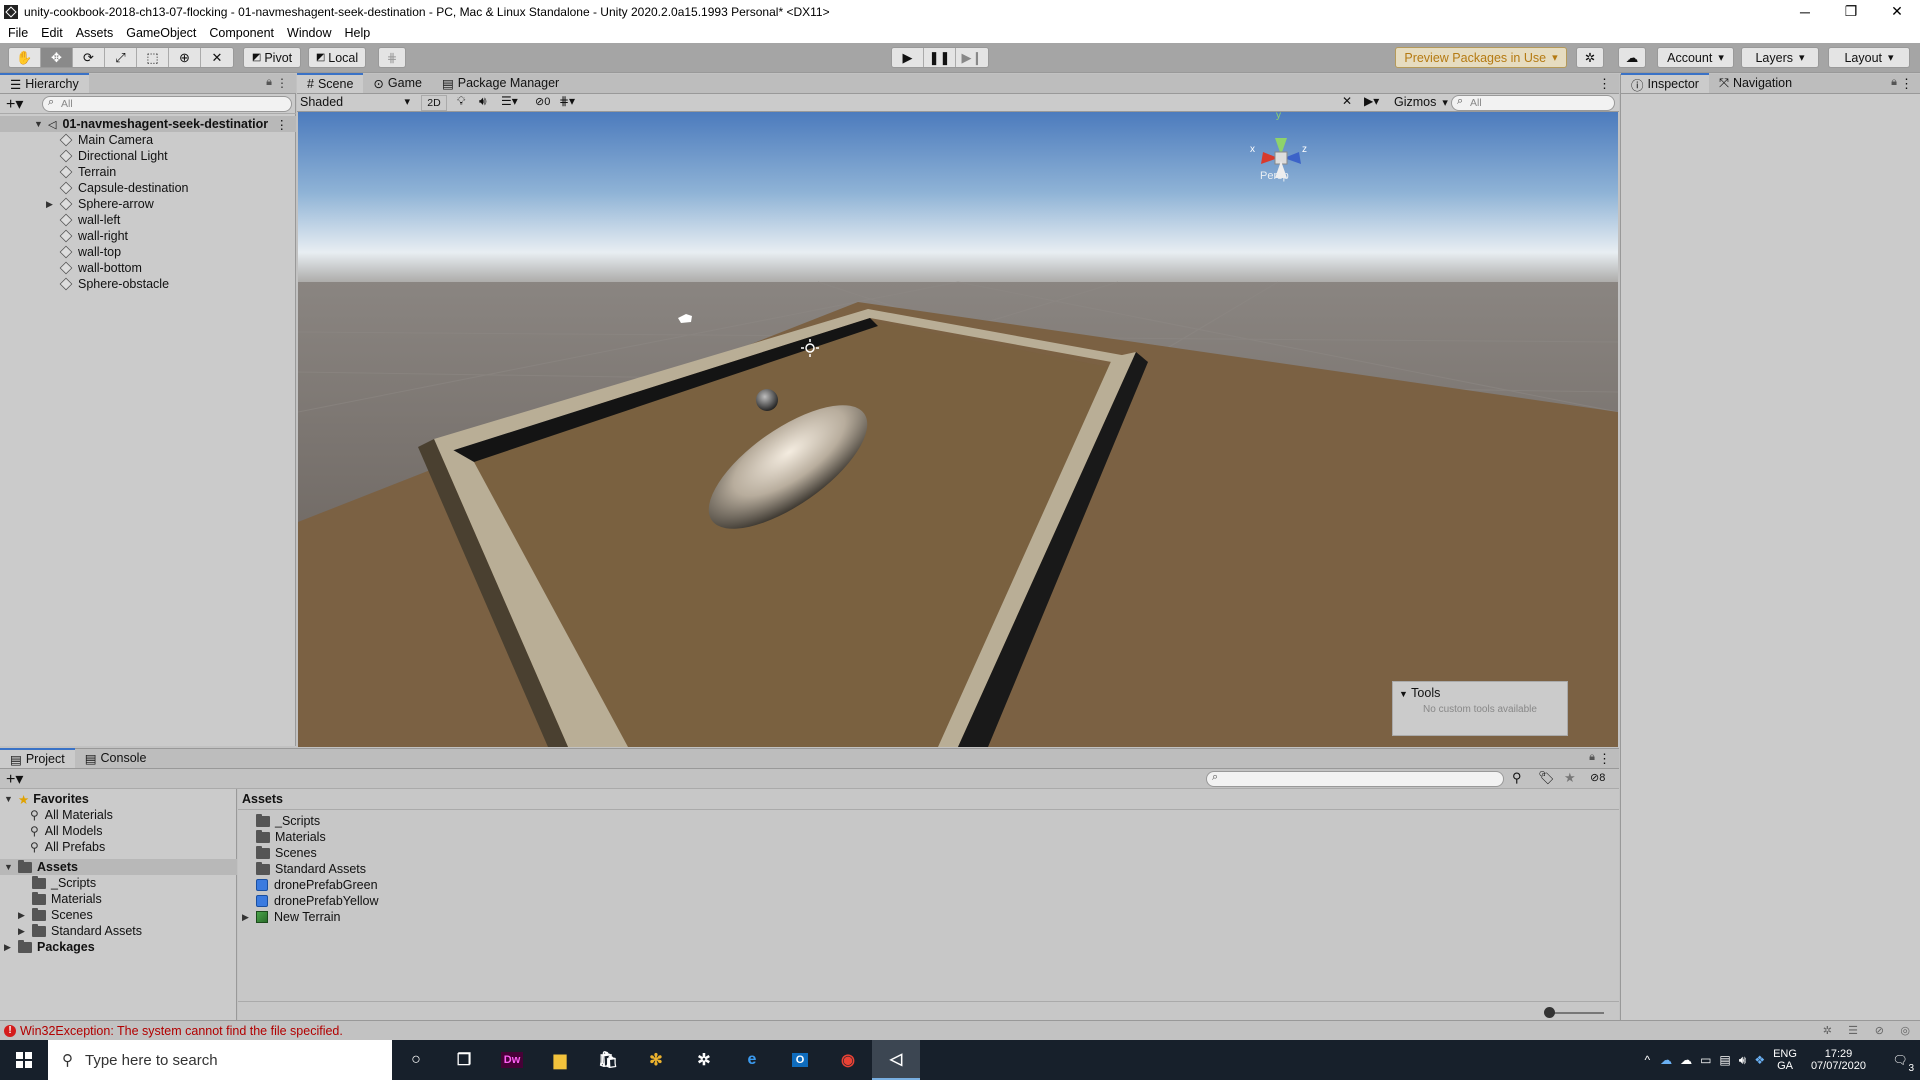  What do you see at coordinates (282, 124) in the screenshot?
I see `scene-options-icon: ⋮` at bounding box center [282, 124].